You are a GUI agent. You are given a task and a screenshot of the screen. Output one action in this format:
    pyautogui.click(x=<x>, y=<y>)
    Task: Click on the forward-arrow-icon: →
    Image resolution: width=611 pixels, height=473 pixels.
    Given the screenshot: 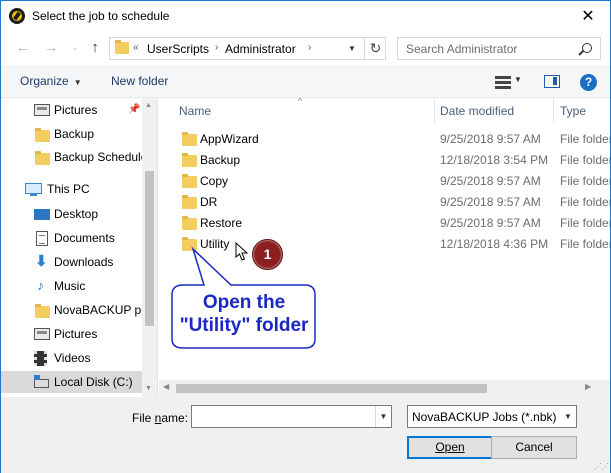 What is the action you would take?
    pyautogui.click(x=51, y=48)
    